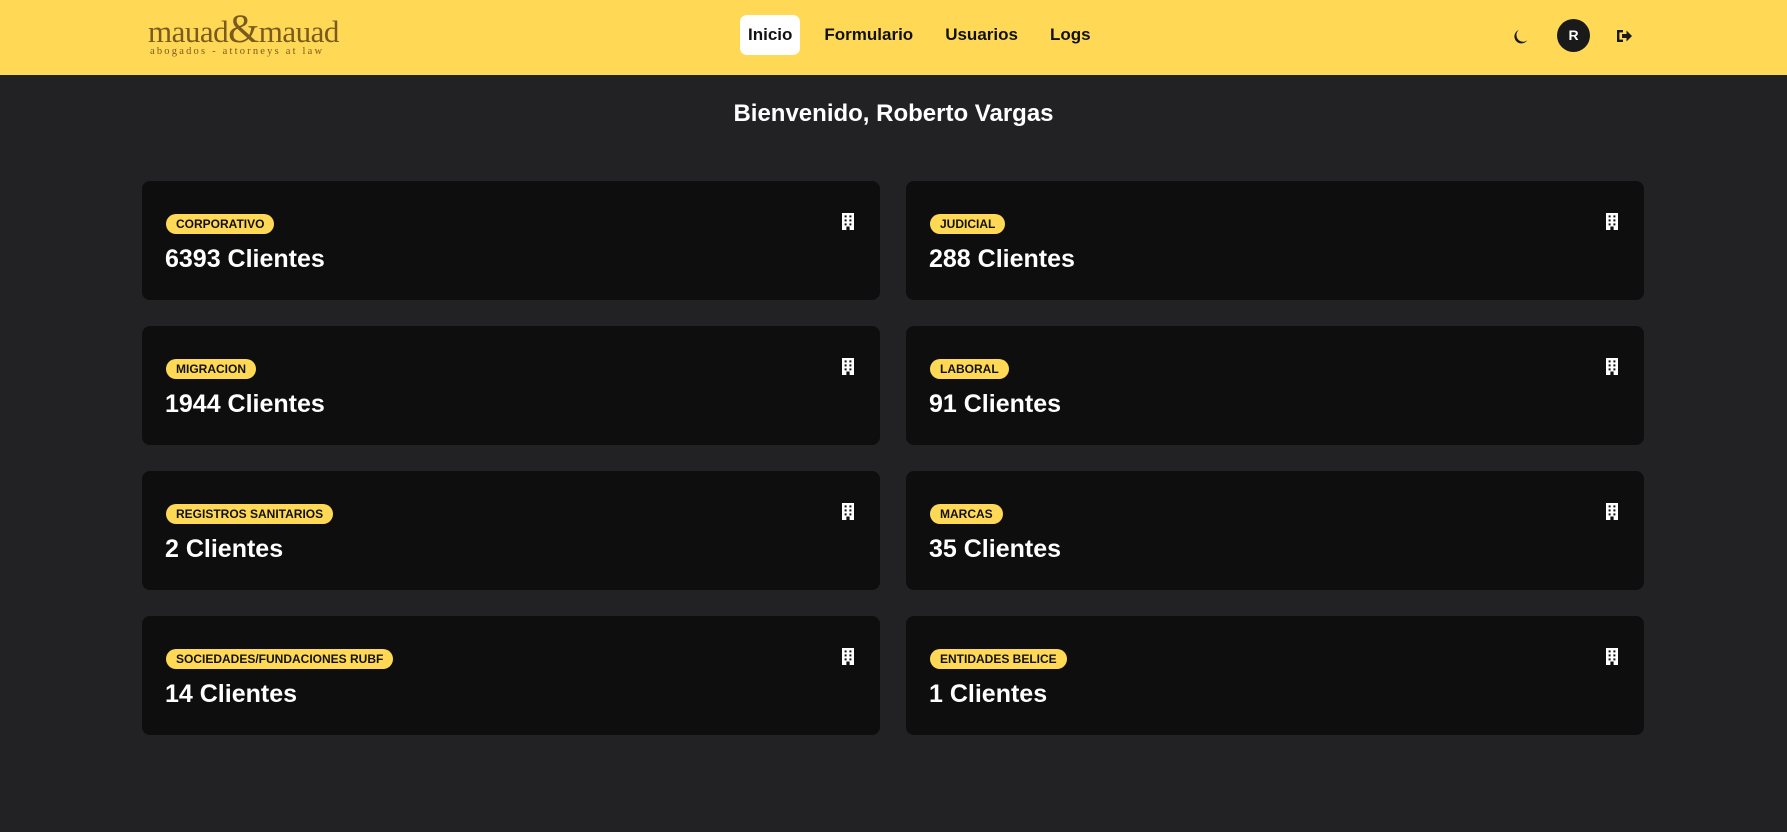 This screenshot has width=1787, height=832. I want to click on category-card: ENTIDADES BELICE 1 Clientes, so click(1275, 675).